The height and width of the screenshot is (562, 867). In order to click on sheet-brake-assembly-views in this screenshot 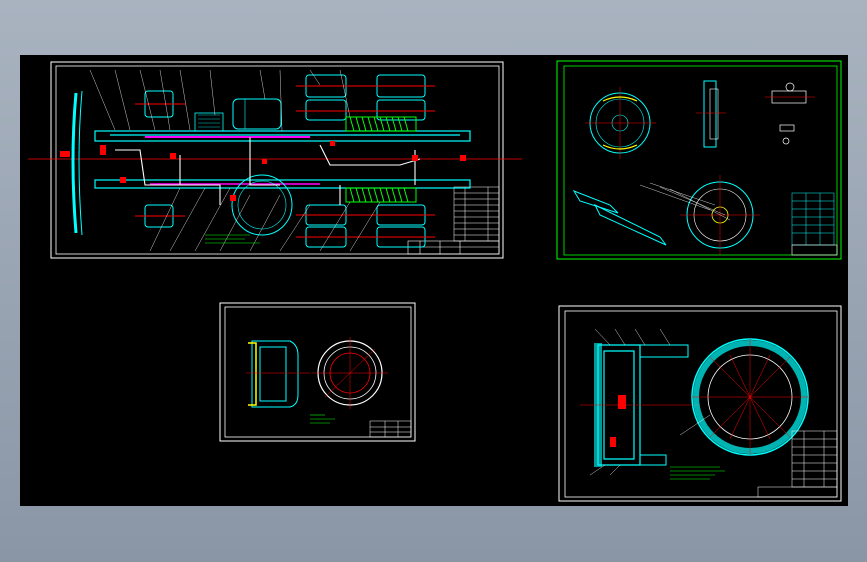, I will do `click(699, 160)`.